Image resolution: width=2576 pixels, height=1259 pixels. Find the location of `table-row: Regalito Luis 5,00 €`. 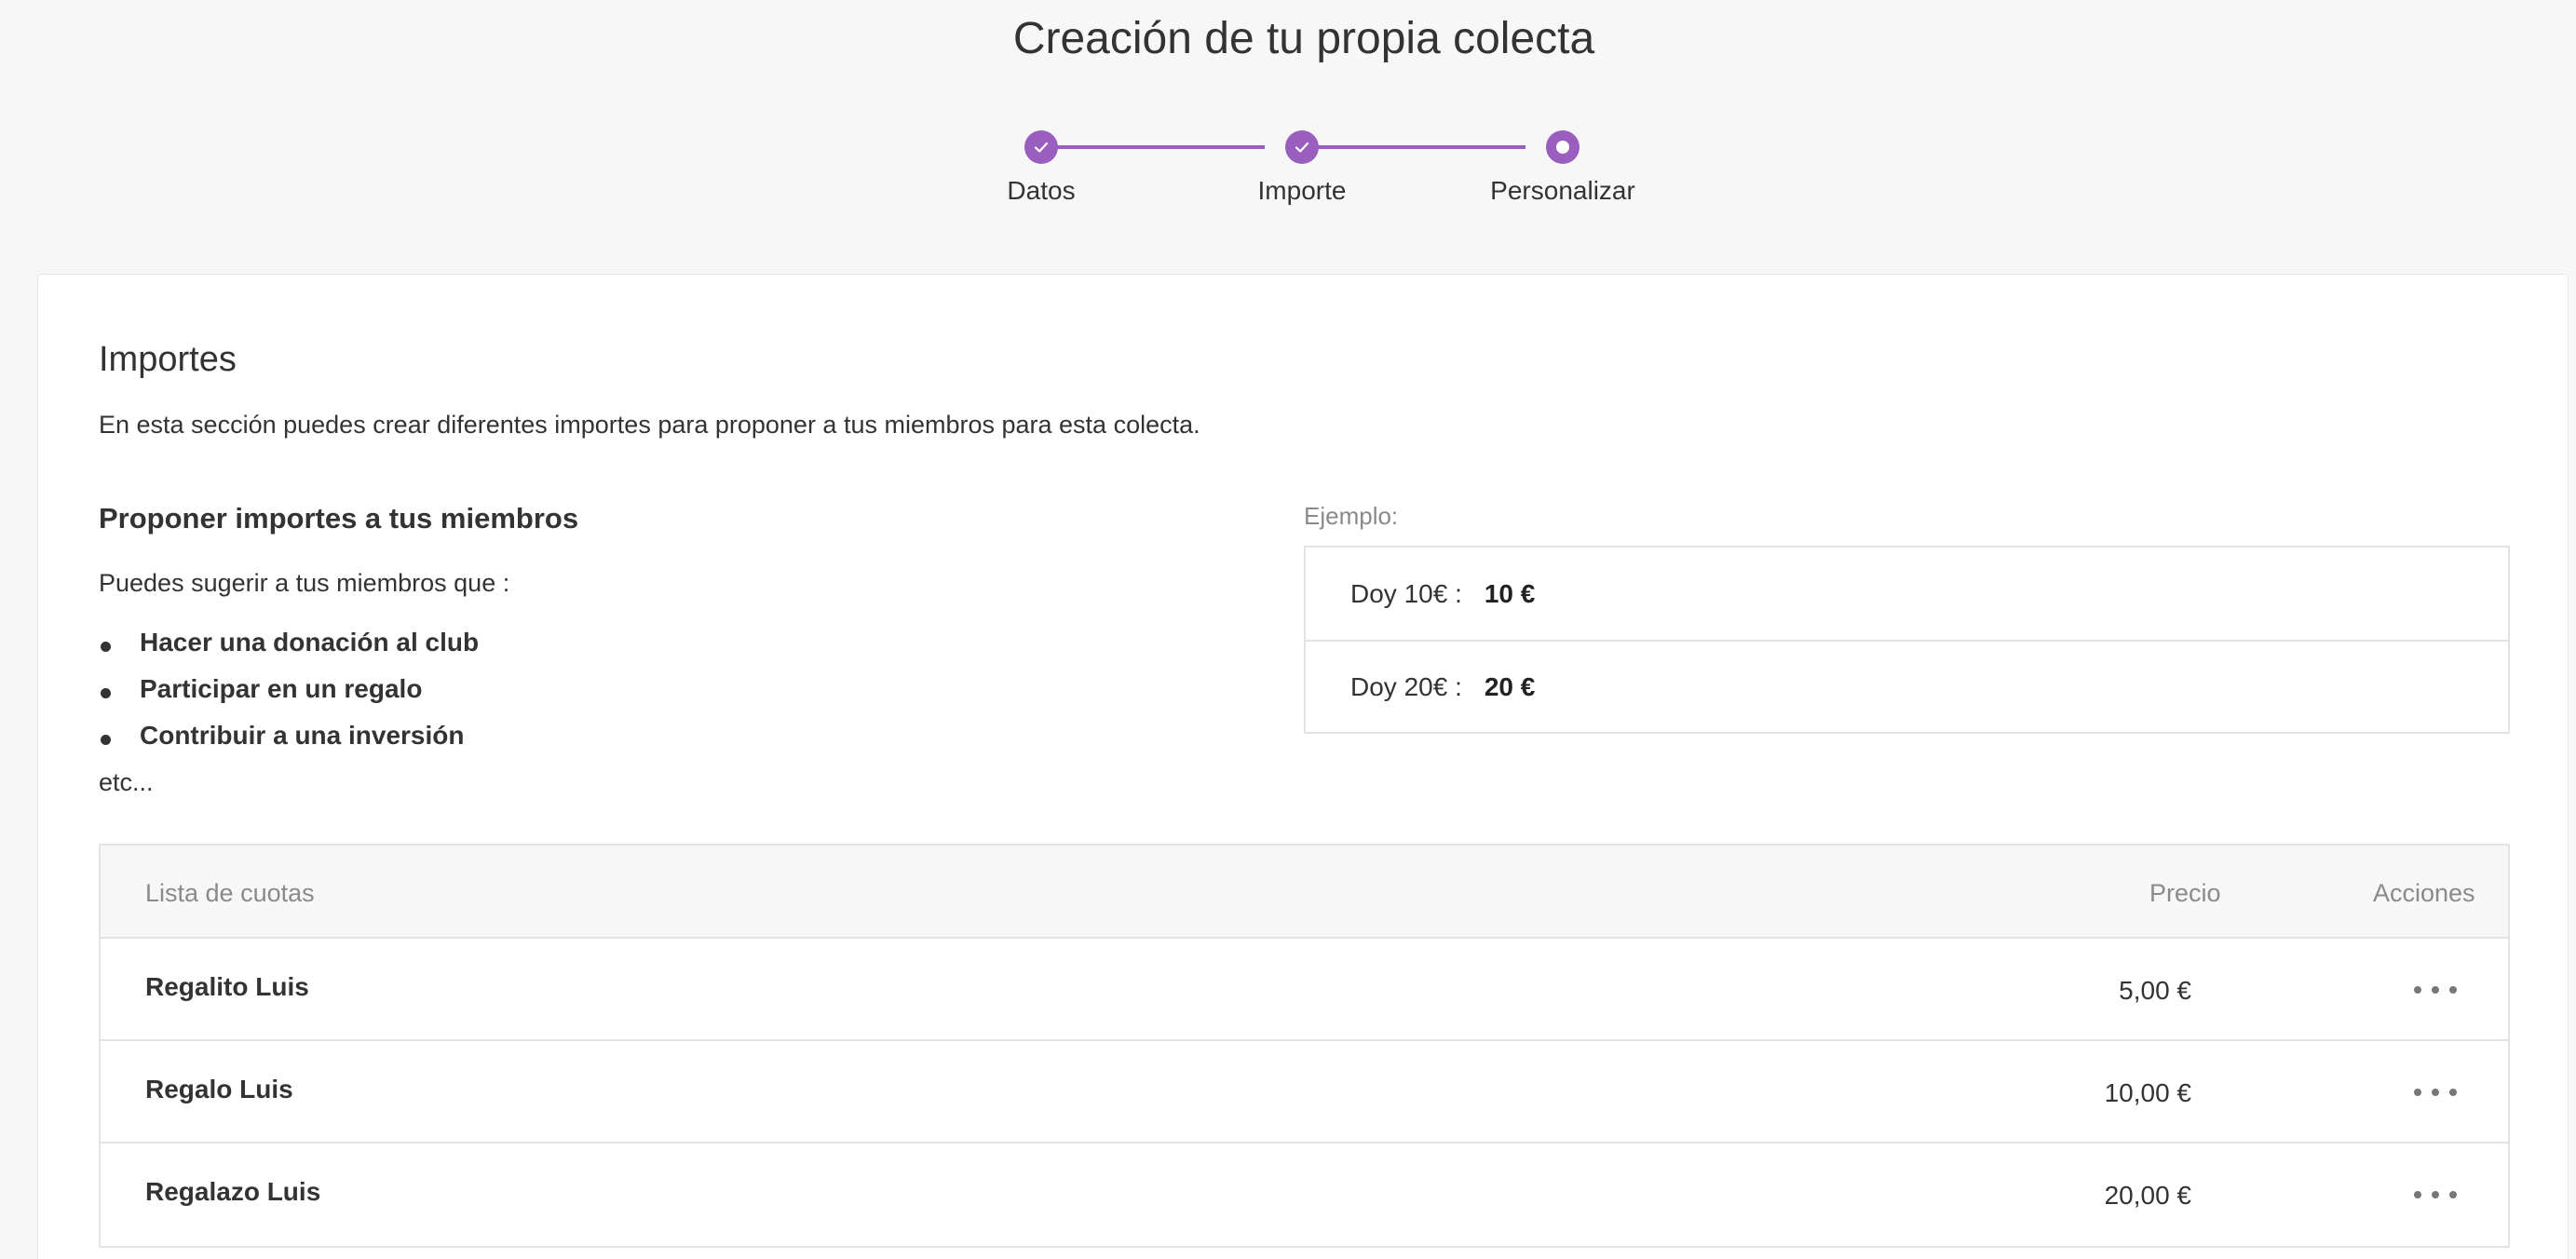

table-row: Regalito Luis 5,00 € is located at coordinates (1304, 990).